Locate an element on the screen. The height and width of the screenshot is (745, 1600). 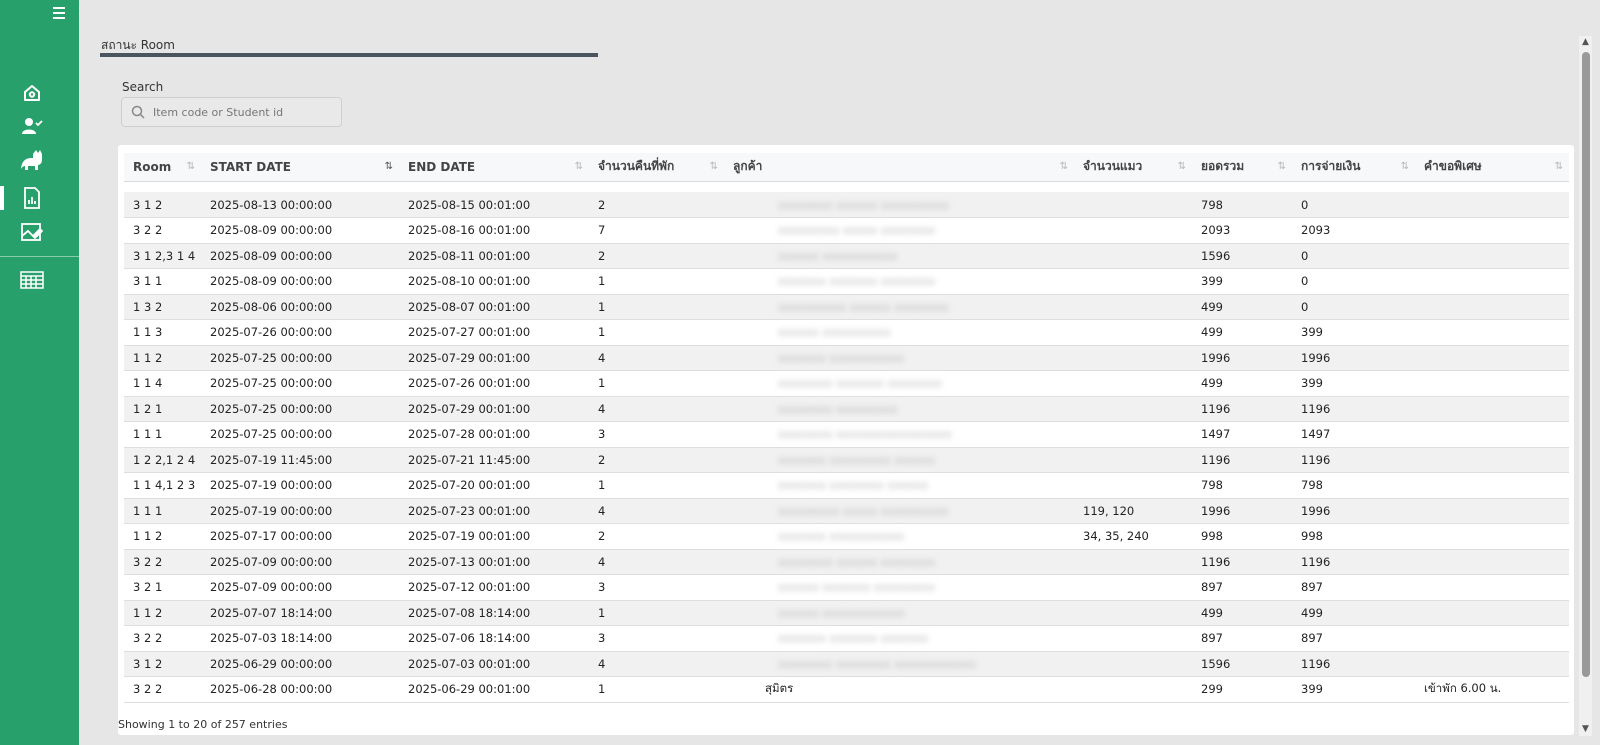
cell-payment-text: 2093 is located at coordinates (1316, 230).